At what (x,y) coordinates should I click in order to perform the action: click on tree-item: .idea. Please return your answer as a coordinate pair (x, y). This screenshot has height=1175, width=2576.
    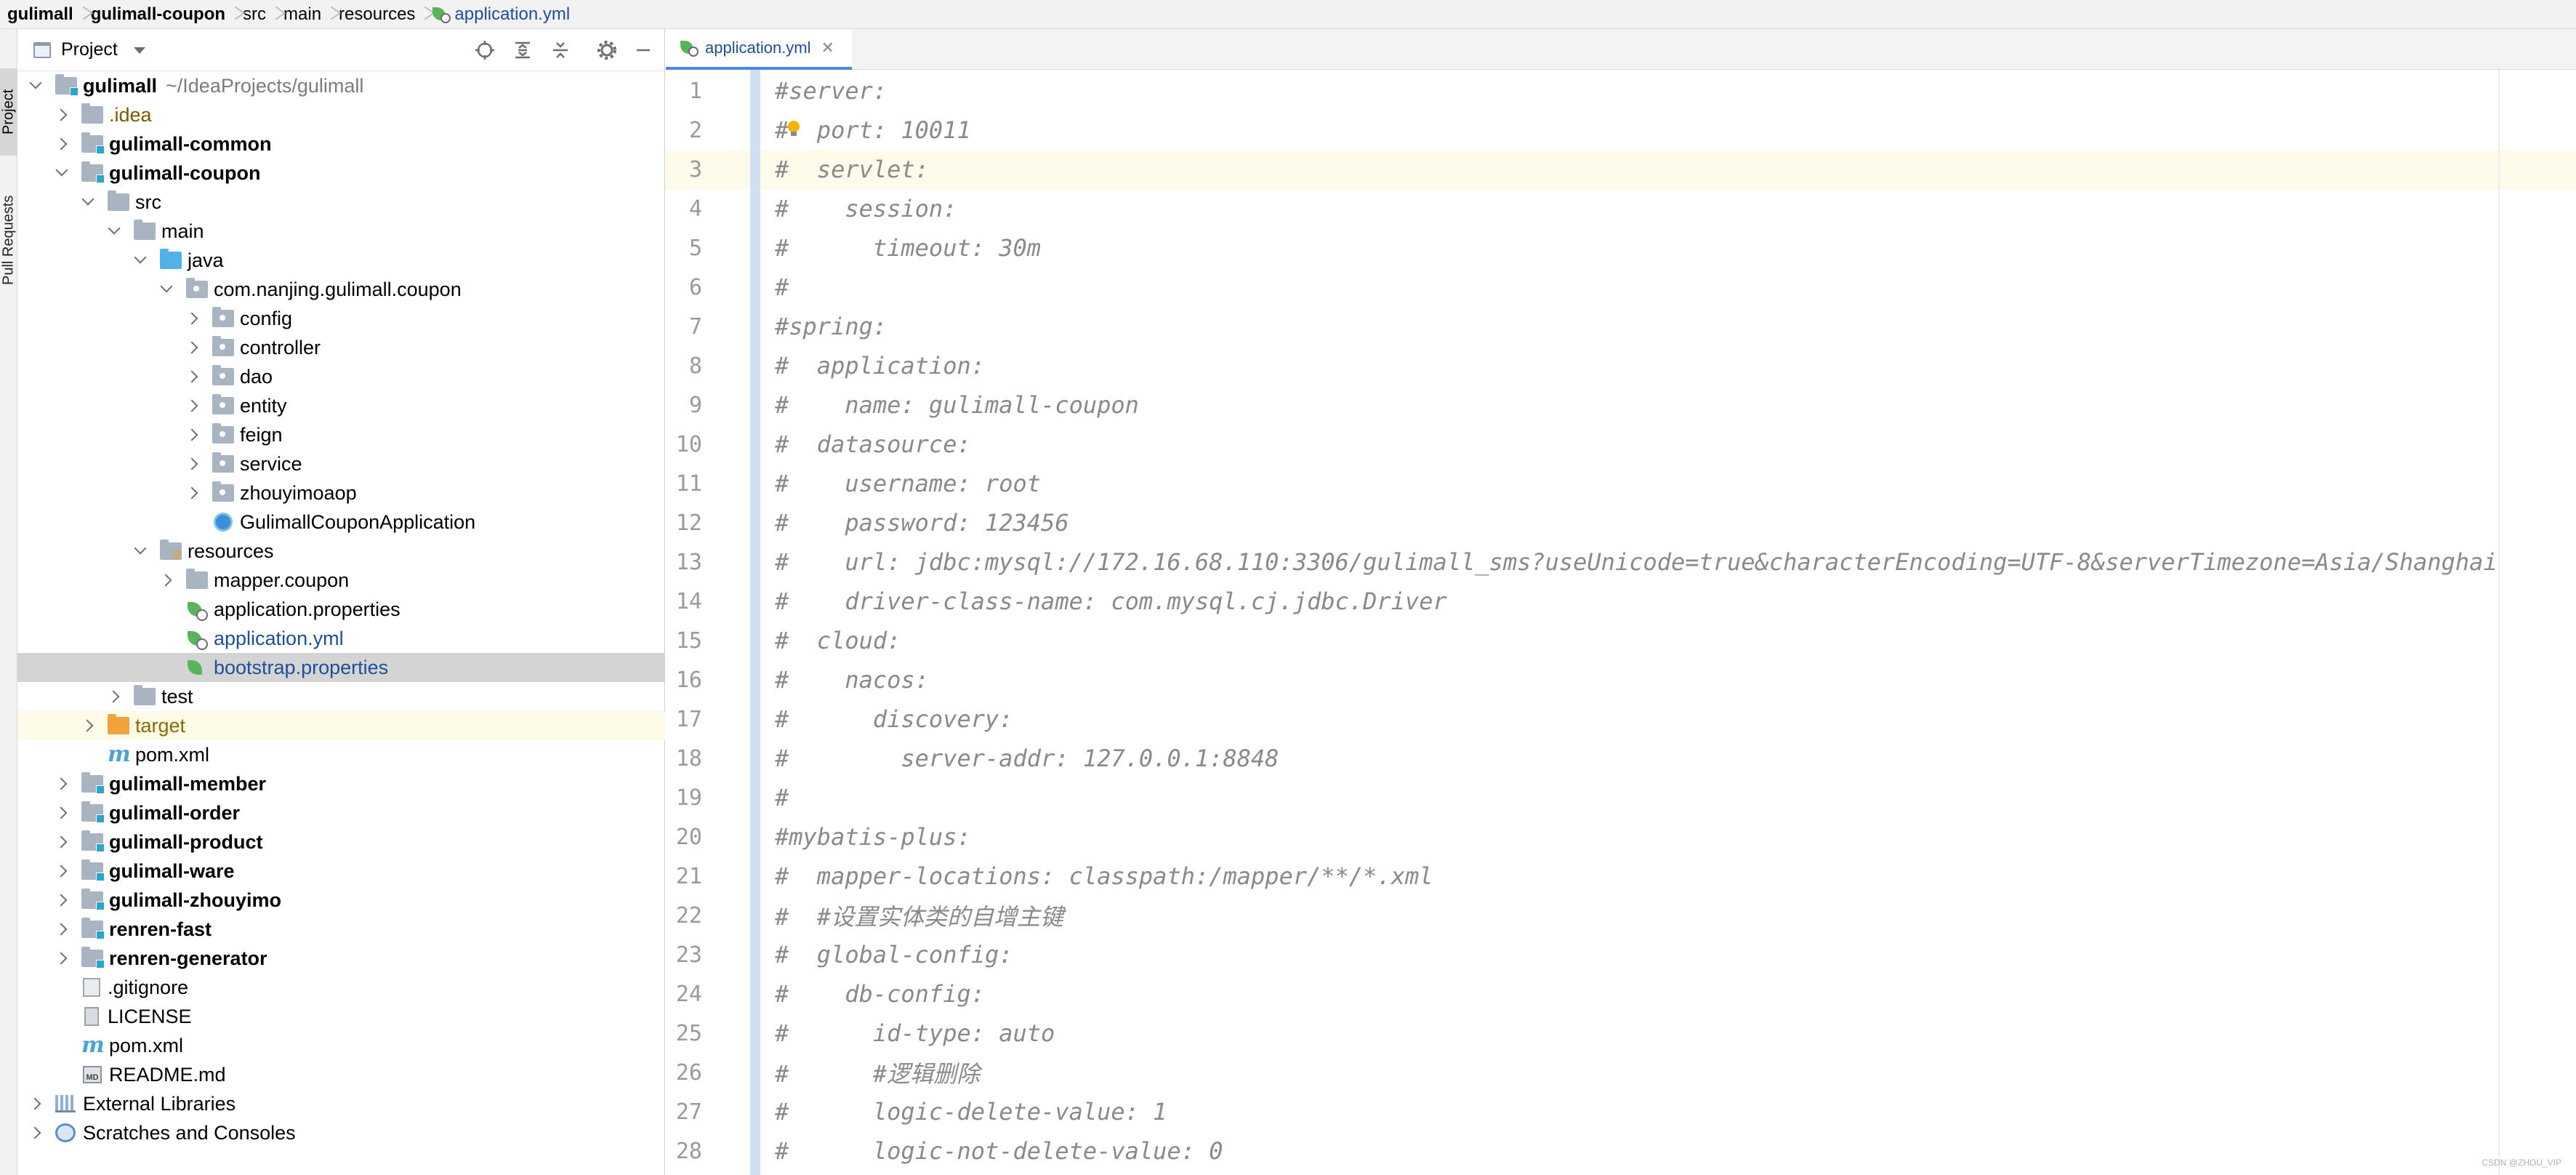
    Looking at the image, I should click on (341, 114).